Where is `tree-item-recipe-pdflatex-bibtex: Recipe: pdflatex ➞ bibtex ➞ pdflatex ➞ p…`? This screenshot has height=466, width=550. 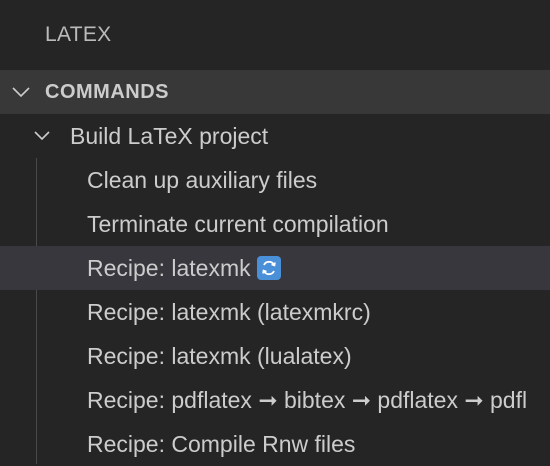 tree-item-recipe-pdflatex-bibtex: Recipe: pdflatex ➞ bibtex ➞ pdflatex ➞ p… is located at coordinates (275, 400).